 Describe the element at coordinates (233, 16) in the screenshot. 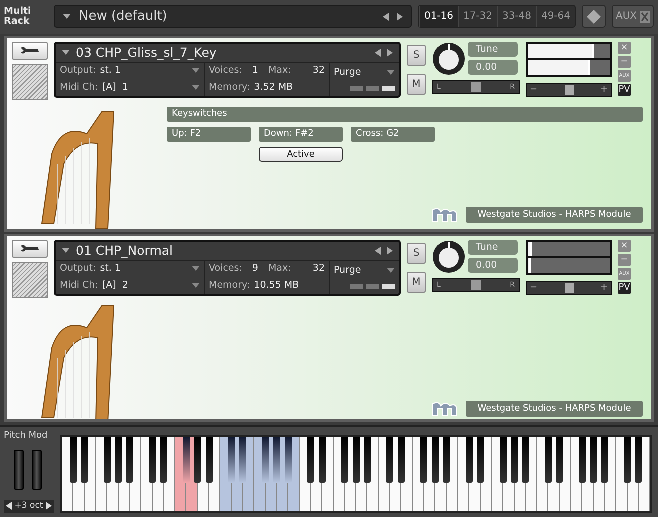

I see `preset-bar: New (default)` at that location.